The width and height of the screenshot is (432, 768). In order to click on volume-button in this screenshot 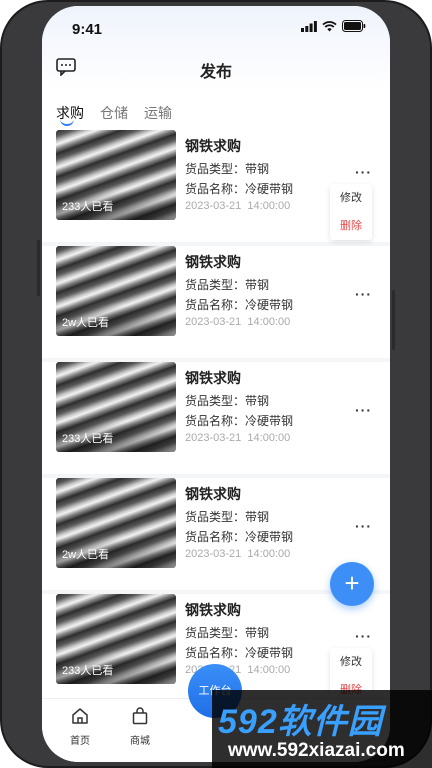, I will do `click(38, 268)`.